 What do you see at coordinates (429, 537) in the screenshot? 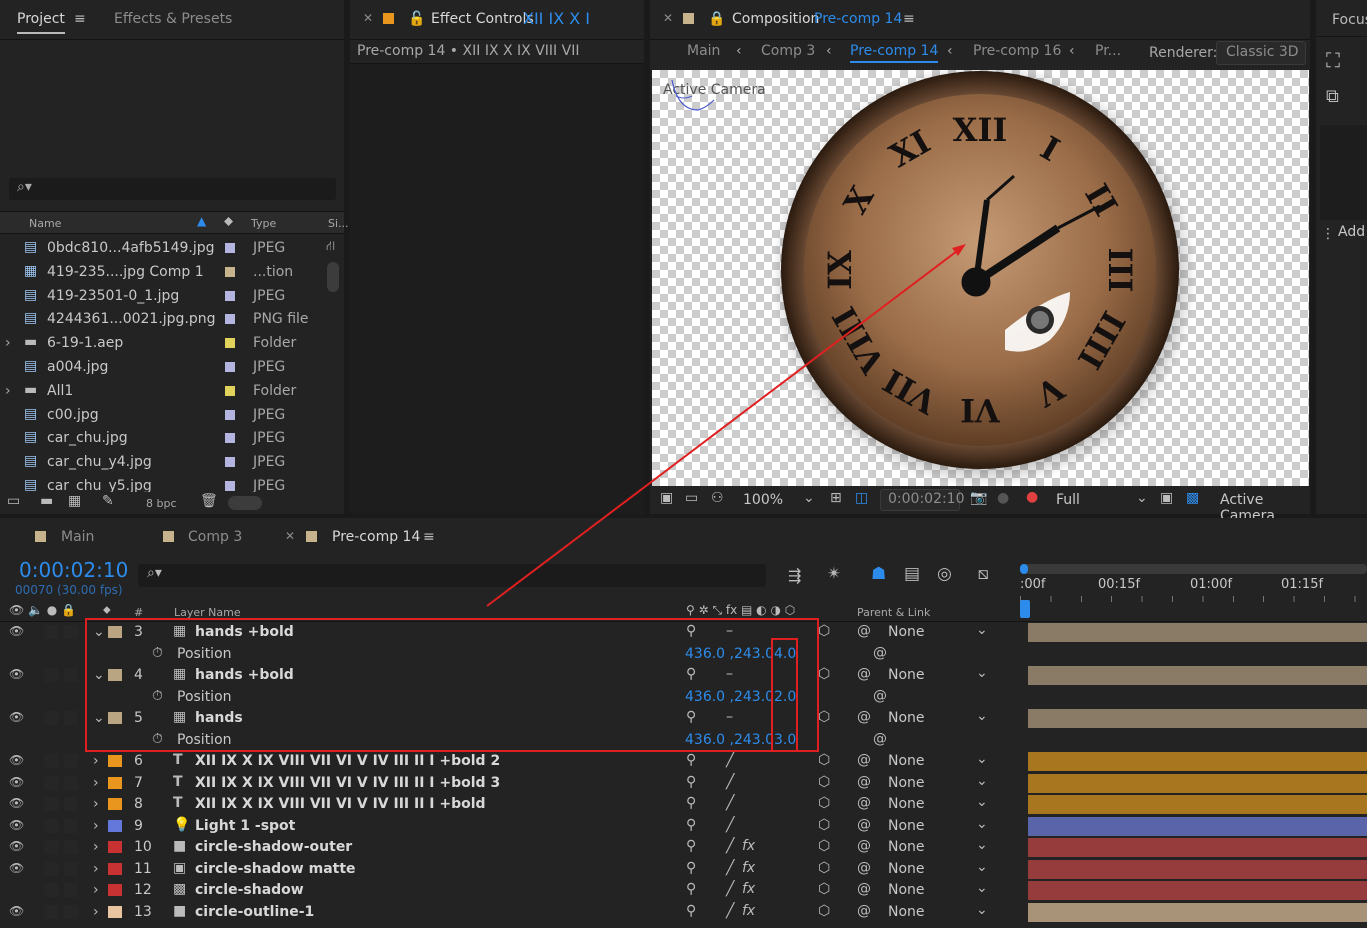
I see `timeline-menu-icon: ≡` at bounding box center [429, 537].